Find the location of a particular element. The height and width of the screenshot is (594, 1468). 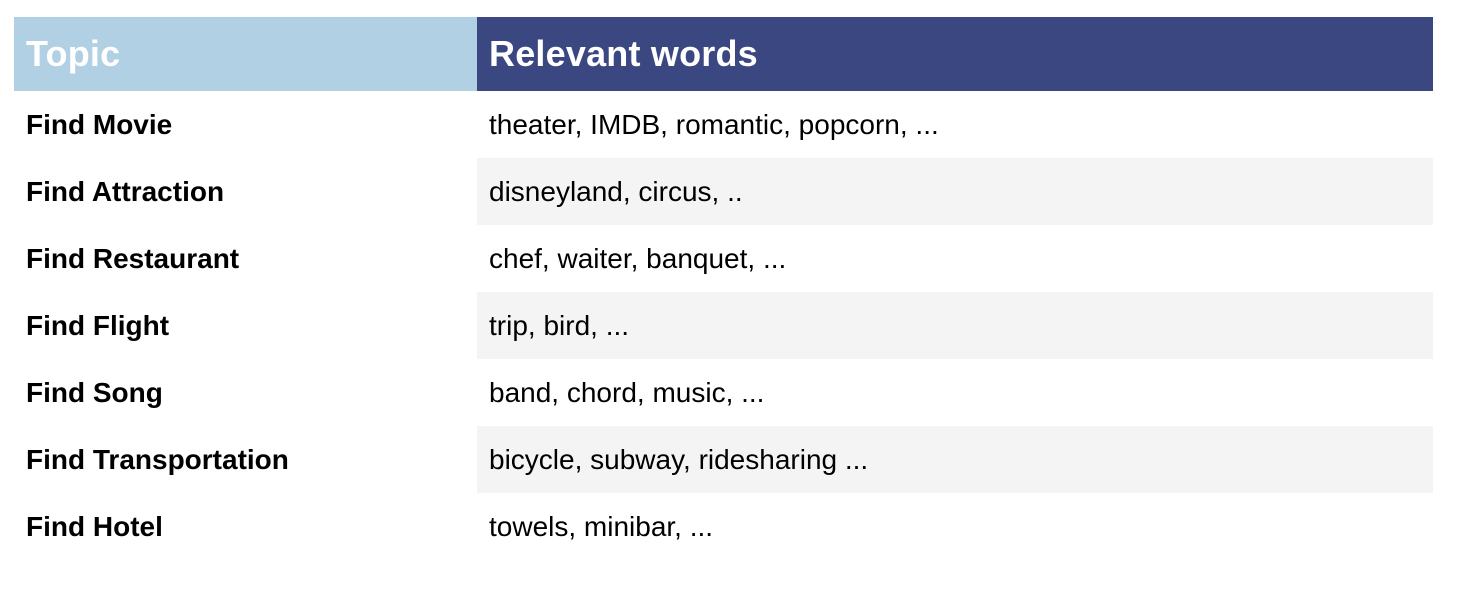

header-cell-topic: Topic is located at coordinates (245, 54).